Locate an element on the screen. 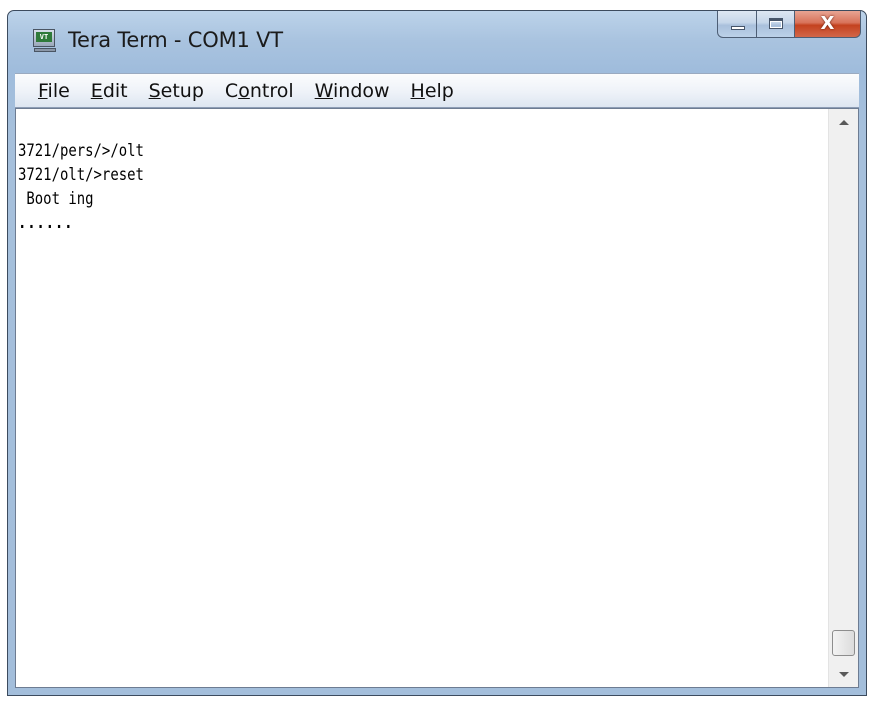  menu-file-mnemonic: F is located at coordinates (43, 90).